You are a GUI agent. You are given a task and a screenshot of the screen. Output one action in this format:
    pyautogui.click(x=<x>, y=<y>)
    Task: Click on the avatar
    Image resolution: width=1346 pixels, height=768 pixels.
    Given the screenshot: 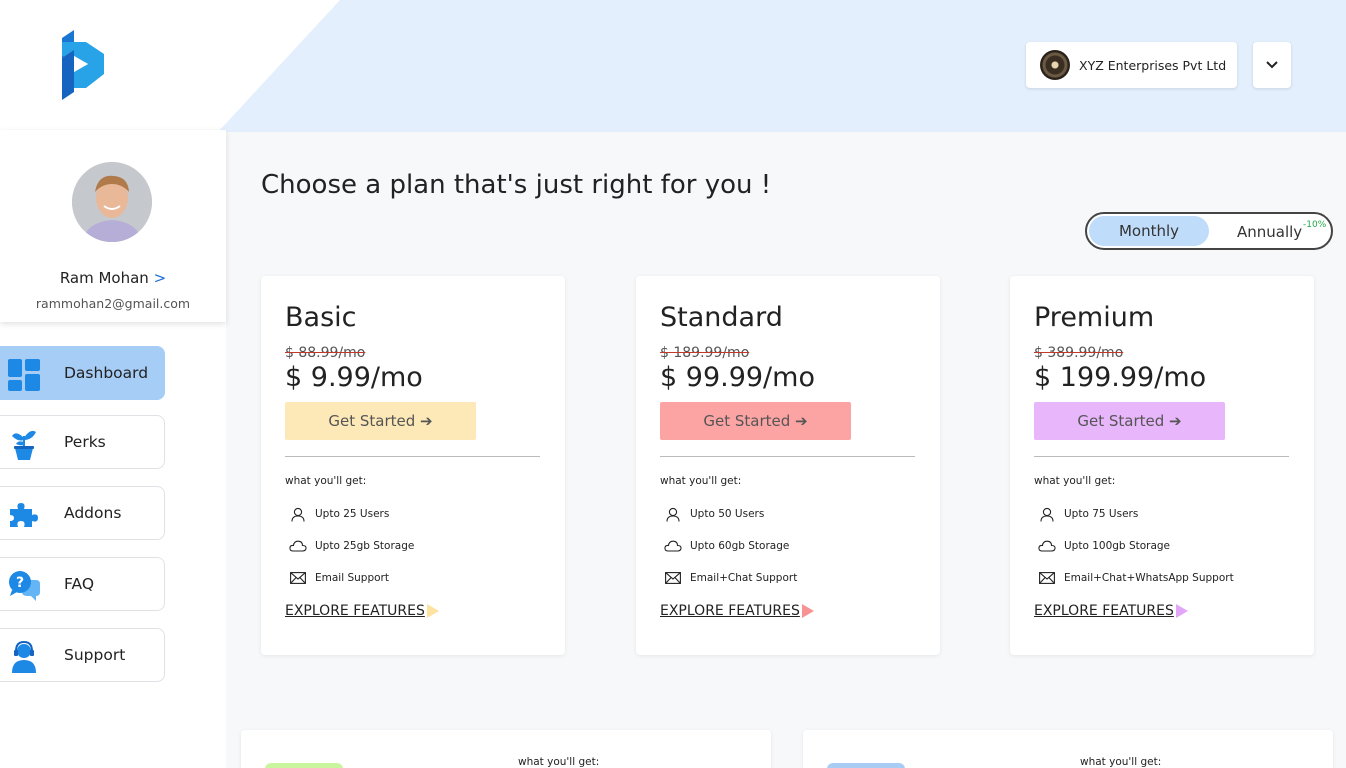 What is the action you would take?
    pyautogui.click(x=112, y=202)
    